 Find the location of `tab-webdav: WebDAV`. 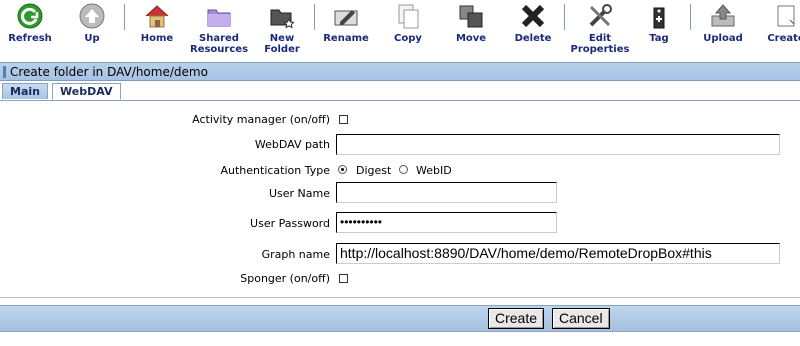

tab-webdav: WebDAV is located at coordinates (86, 91).